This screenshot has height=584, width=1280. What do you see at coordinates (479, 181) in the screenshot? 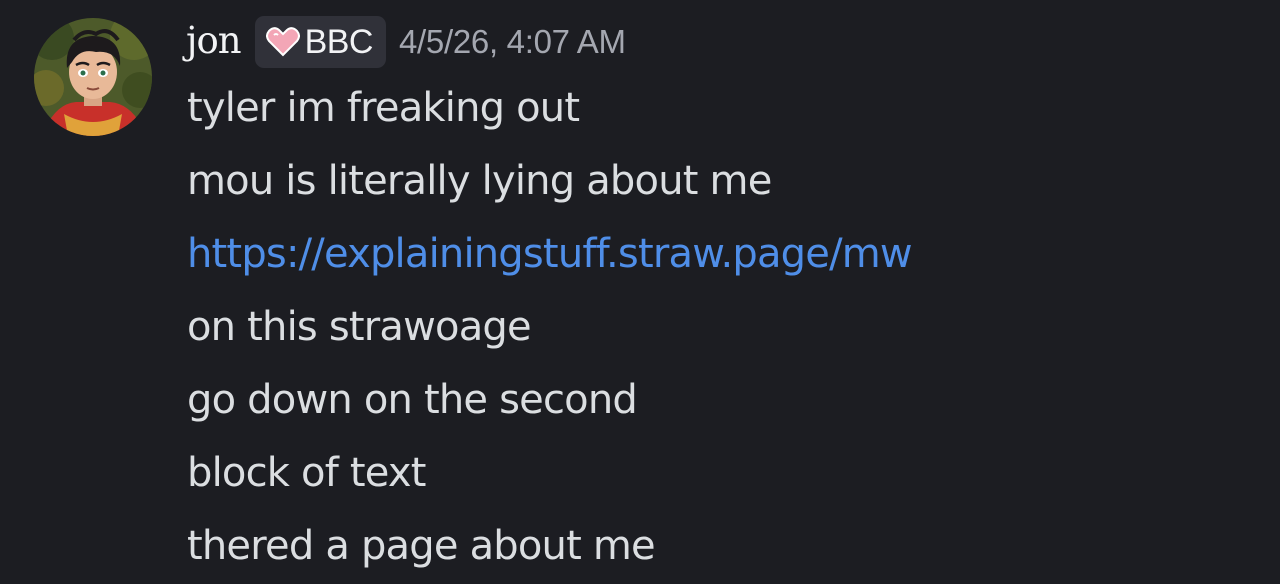
I see `message-line: mou is literally lying about me` at bounding box center [479, 181].